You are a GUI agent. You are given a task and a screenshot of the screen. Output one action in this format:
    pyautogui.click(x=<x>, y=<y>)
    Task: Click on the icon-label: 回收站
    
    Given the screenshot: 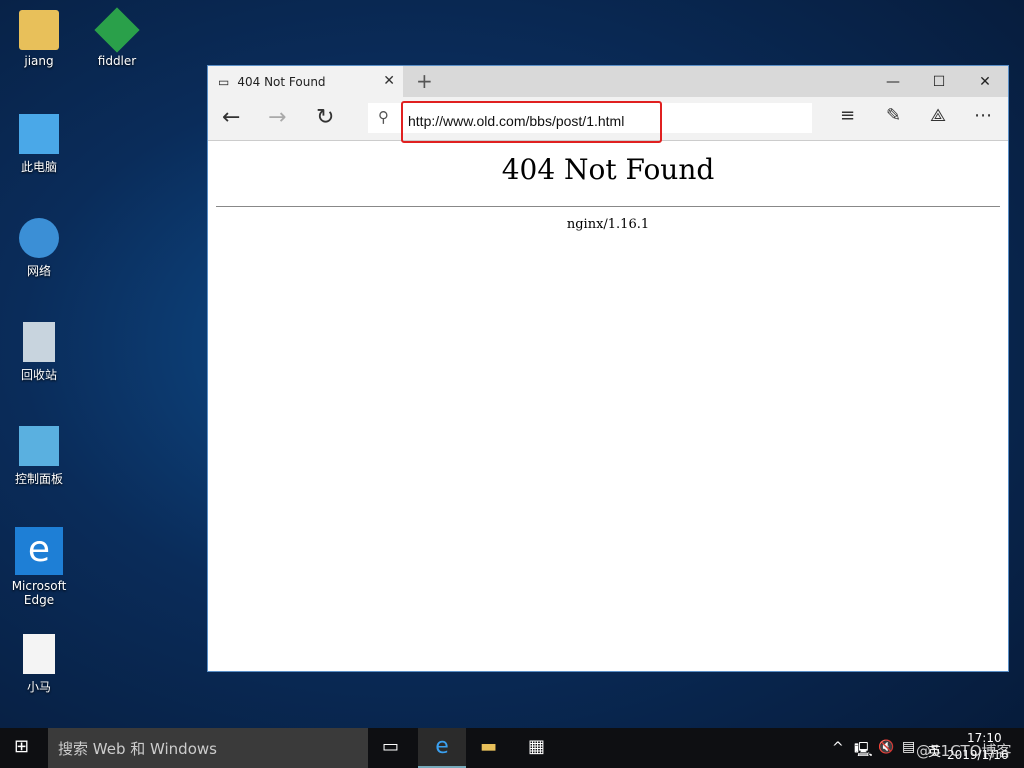 What is the action you would take?
    pyautogui.click(x=38, y=375)
    